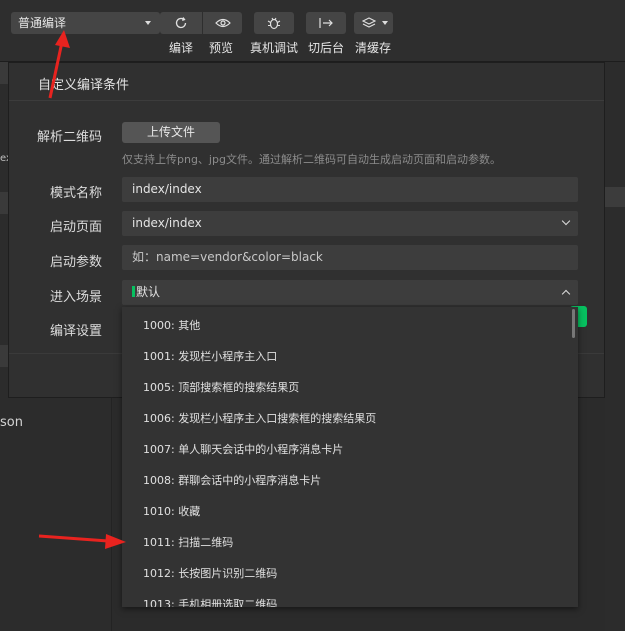  Describe the element at coordinates (369, 22) in the screenshot. I see `layers-icon` at that location.